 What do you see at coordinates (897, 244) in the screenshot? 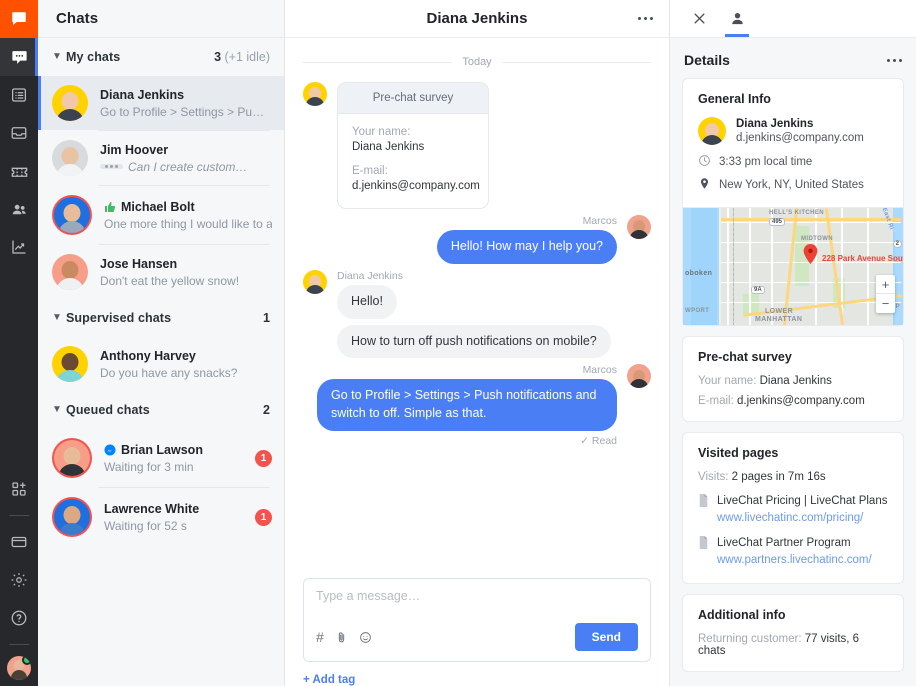
I see `map-shield: 2` at bounding box center [897, 244].